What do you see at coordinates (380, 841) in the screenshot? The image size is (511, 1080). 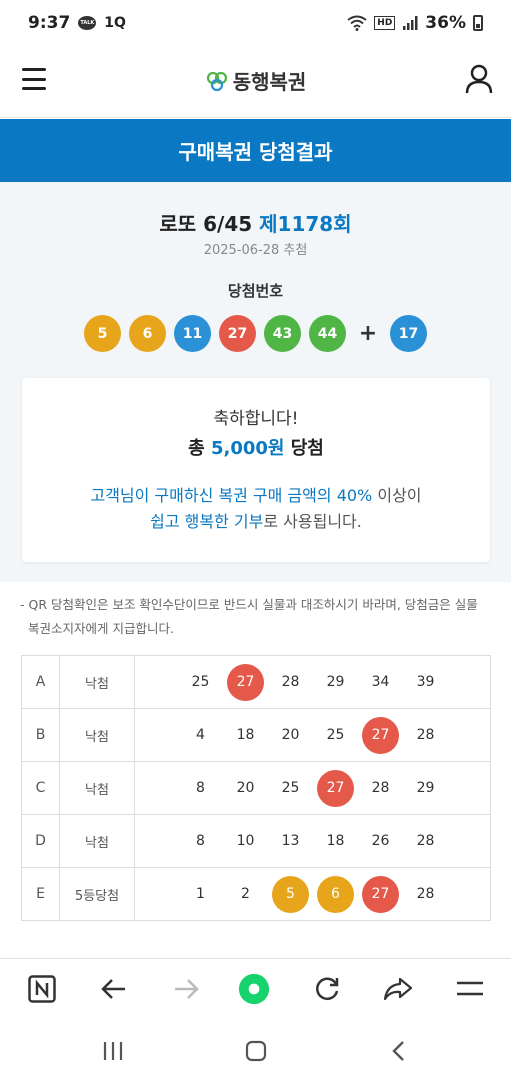 I see `ticket-number: 26` at bounding box center [380, 841].